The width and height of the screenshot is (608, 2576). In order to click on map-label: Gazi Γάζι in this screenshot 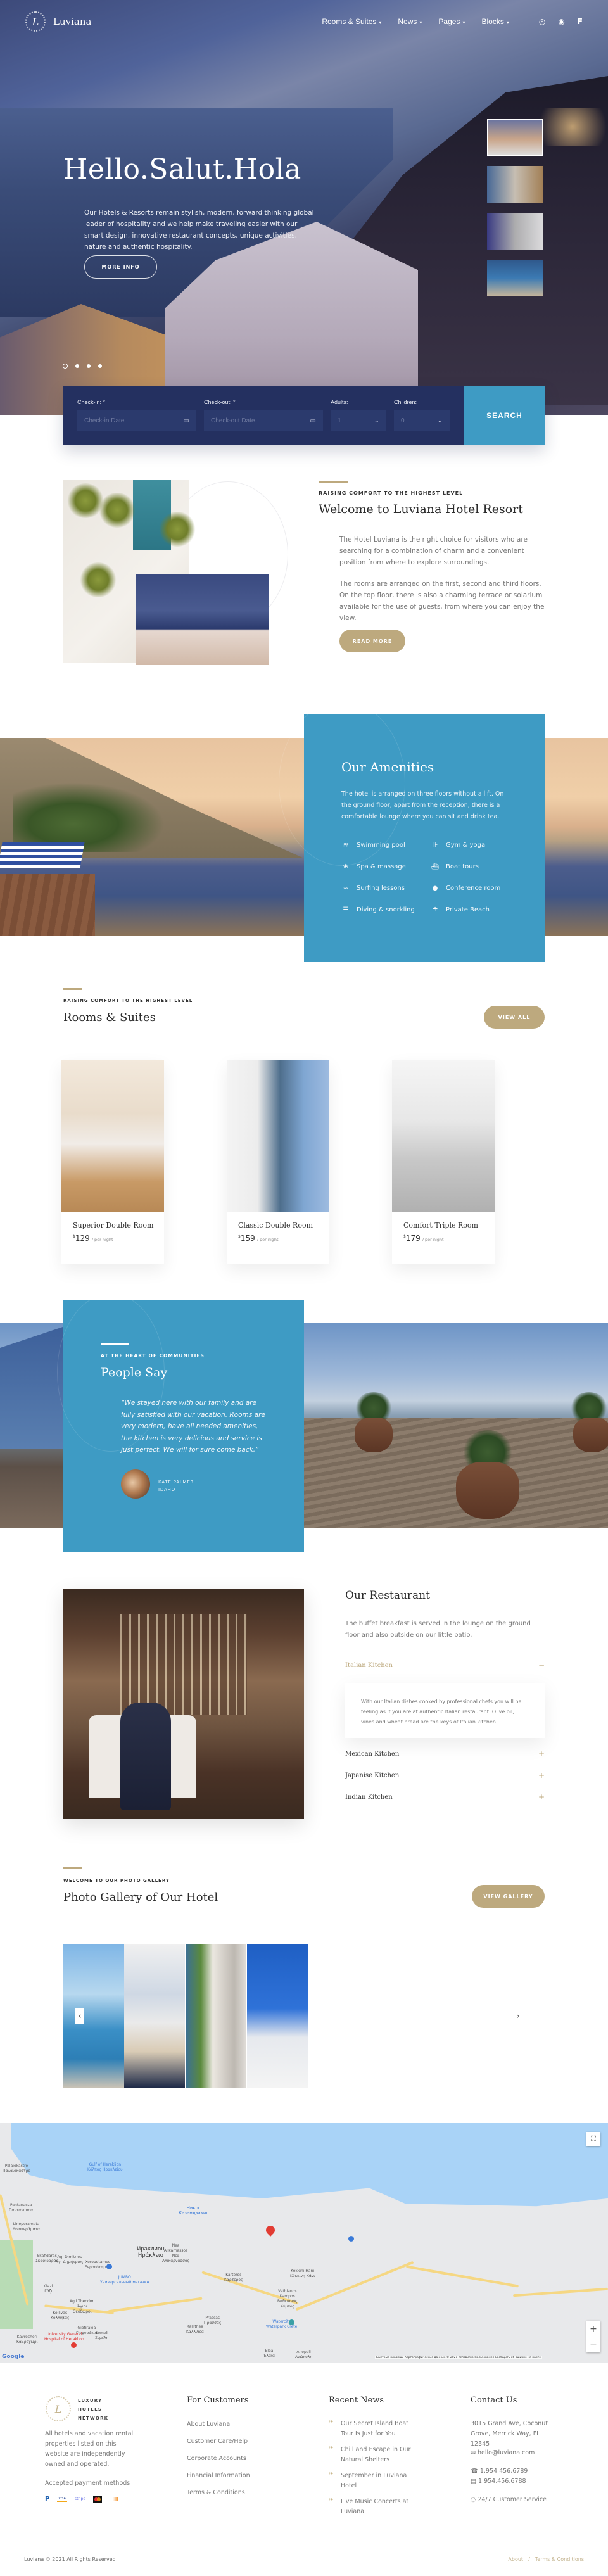, I will do `click(48, 2289)`.